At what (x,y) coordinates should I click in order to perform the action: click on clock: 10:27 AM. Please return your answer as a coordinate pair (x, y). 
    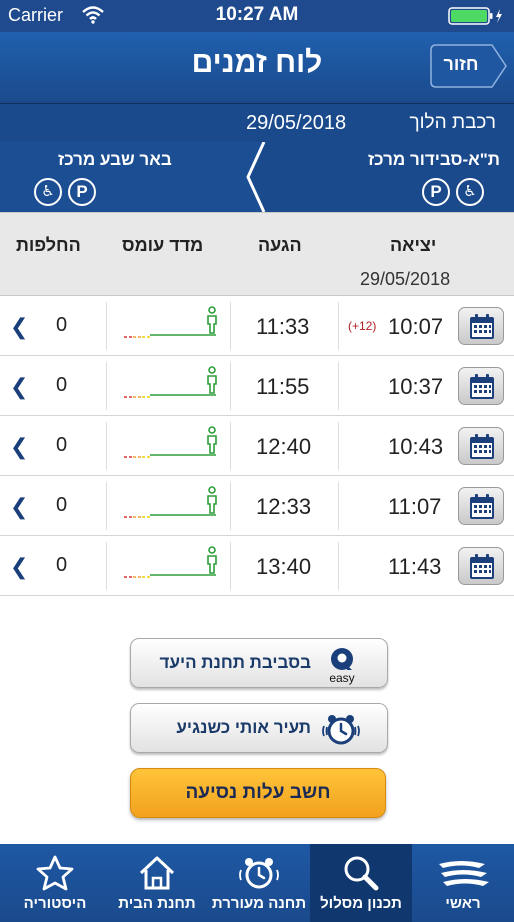
    Looking at the image, I should click on (257, 14).